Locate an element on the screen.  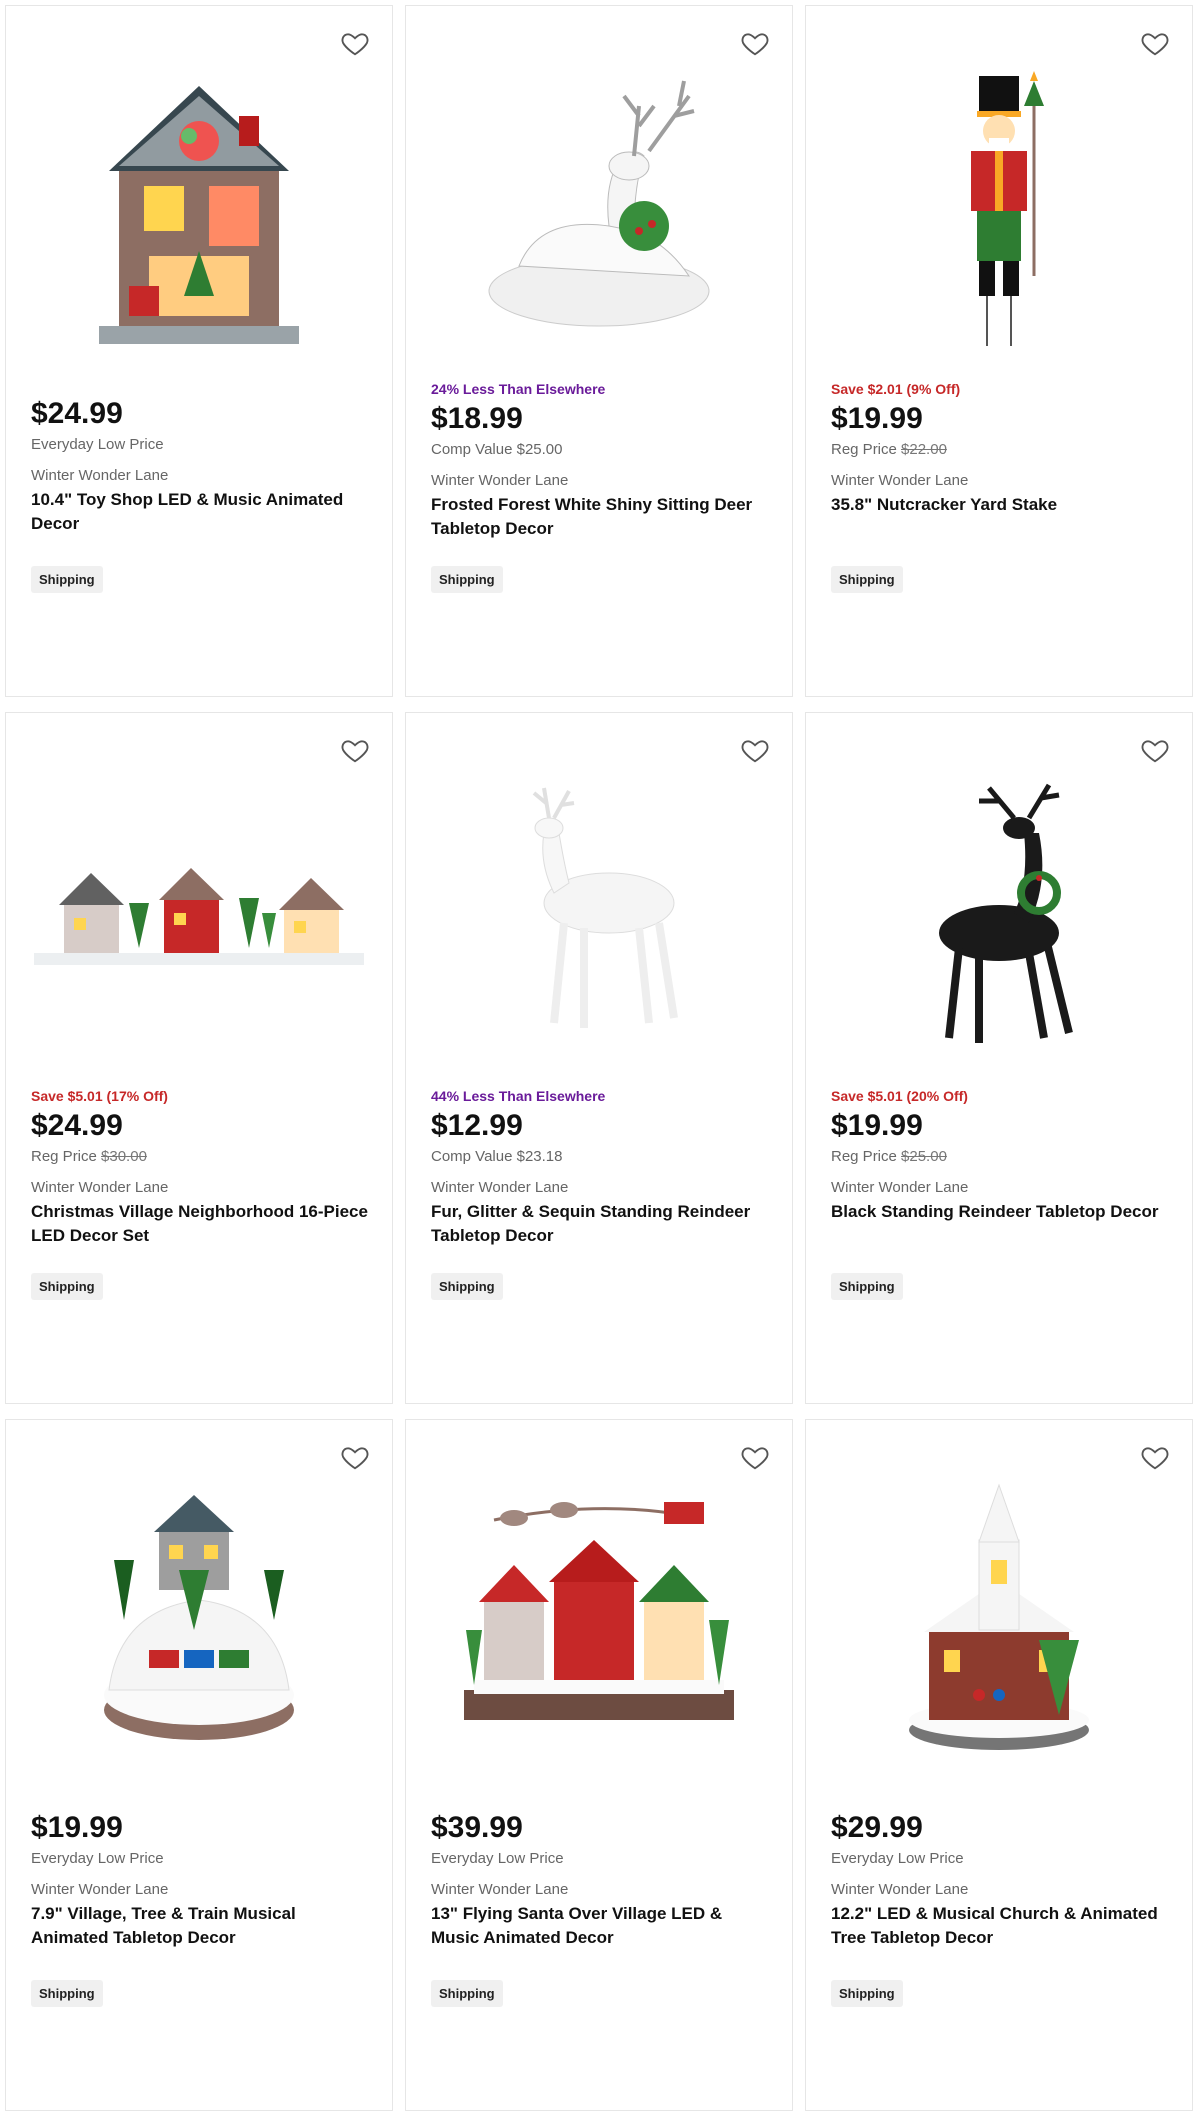
village-set-image is located at coordinates (199, 913).